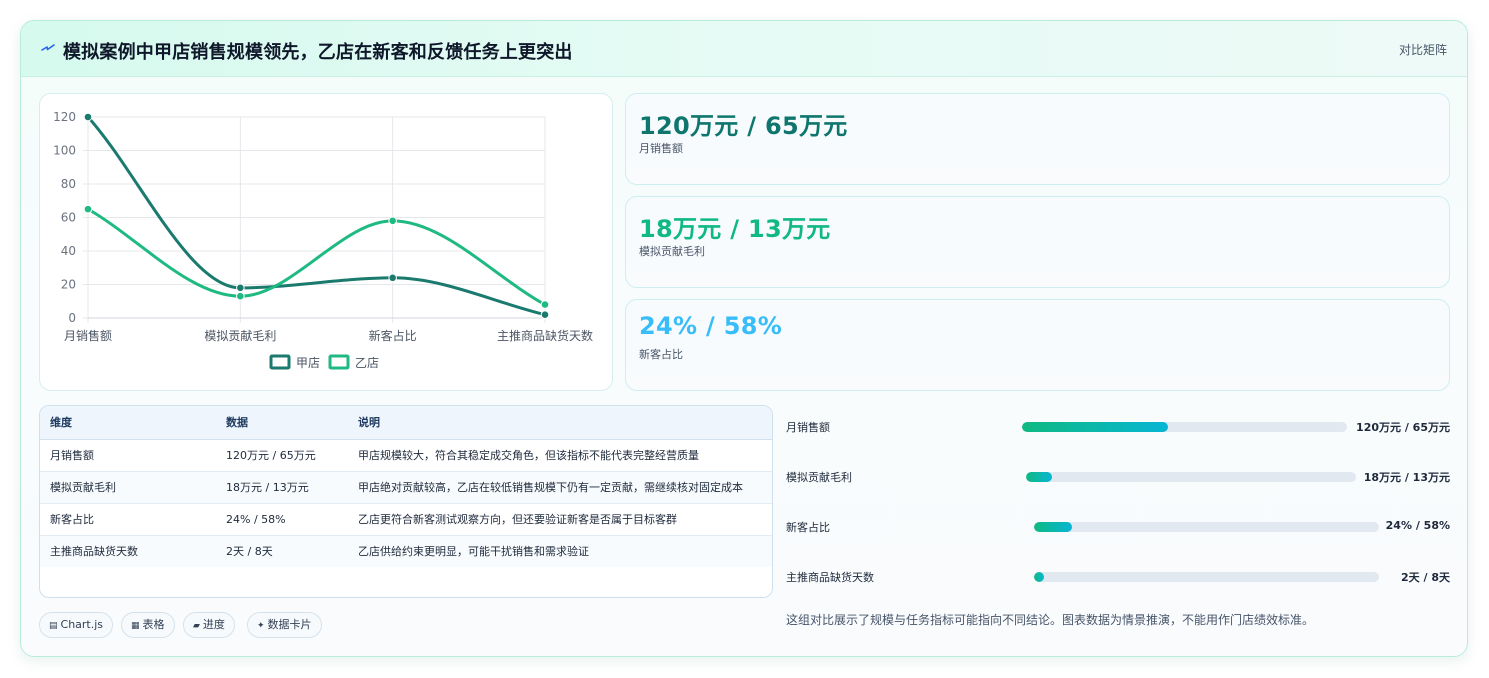  I want to click on x-tick-label: 主推商品缺货天数, so click(545, 335).